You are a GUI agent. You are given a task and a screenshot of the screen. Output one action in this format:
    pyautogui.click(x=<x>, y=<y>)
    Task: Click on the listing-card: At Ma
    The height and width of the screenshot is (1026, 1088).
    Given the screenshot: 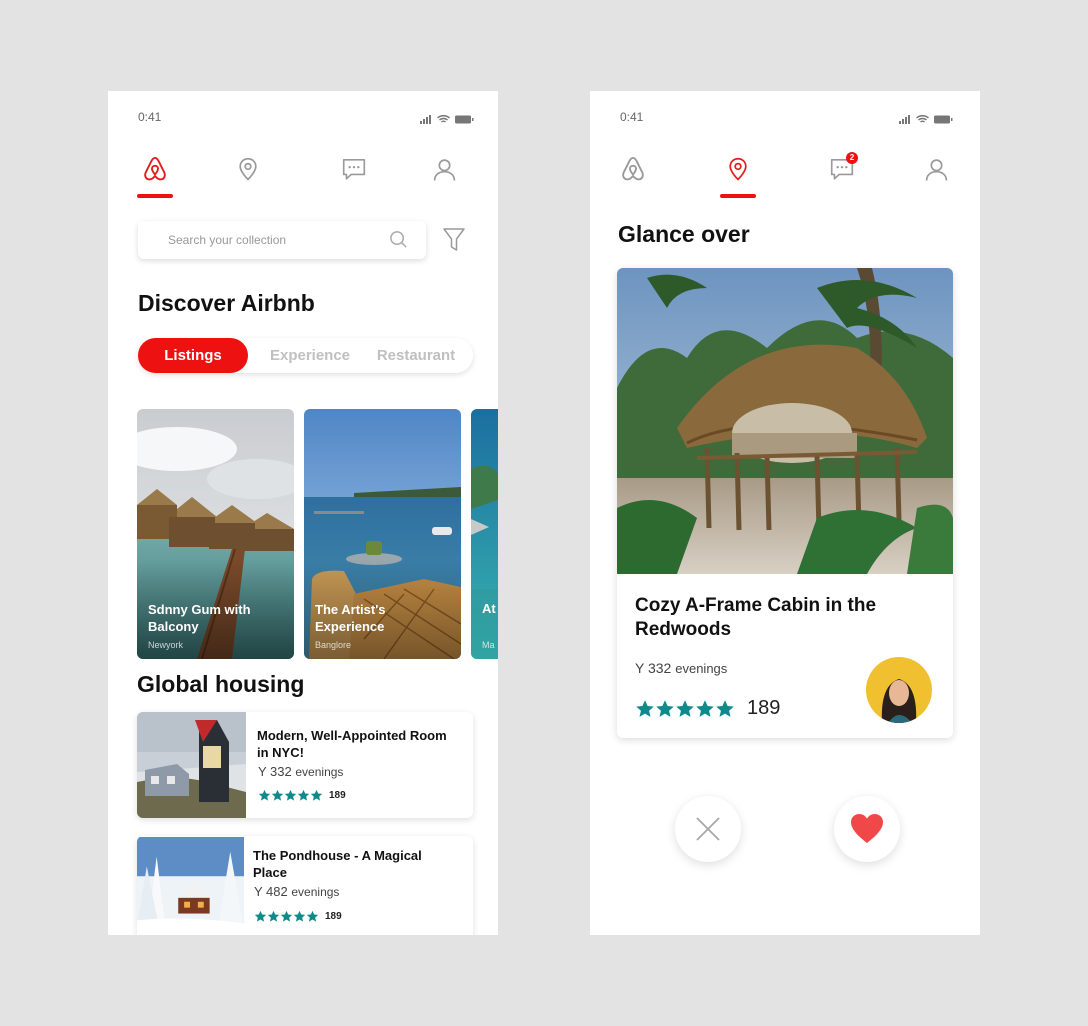 What is the action you would take?
    pyautogui.click(x=484, y=534)
    